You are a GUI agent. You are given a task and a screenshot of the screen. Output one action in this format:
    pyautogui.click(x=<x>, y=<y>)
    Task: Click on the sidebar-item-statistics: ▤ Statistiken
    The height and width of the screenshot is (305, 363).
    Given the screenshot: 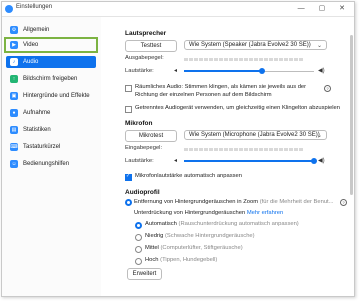 What is the action you would take?
    pyautogui.click(x=51, y=130)
    